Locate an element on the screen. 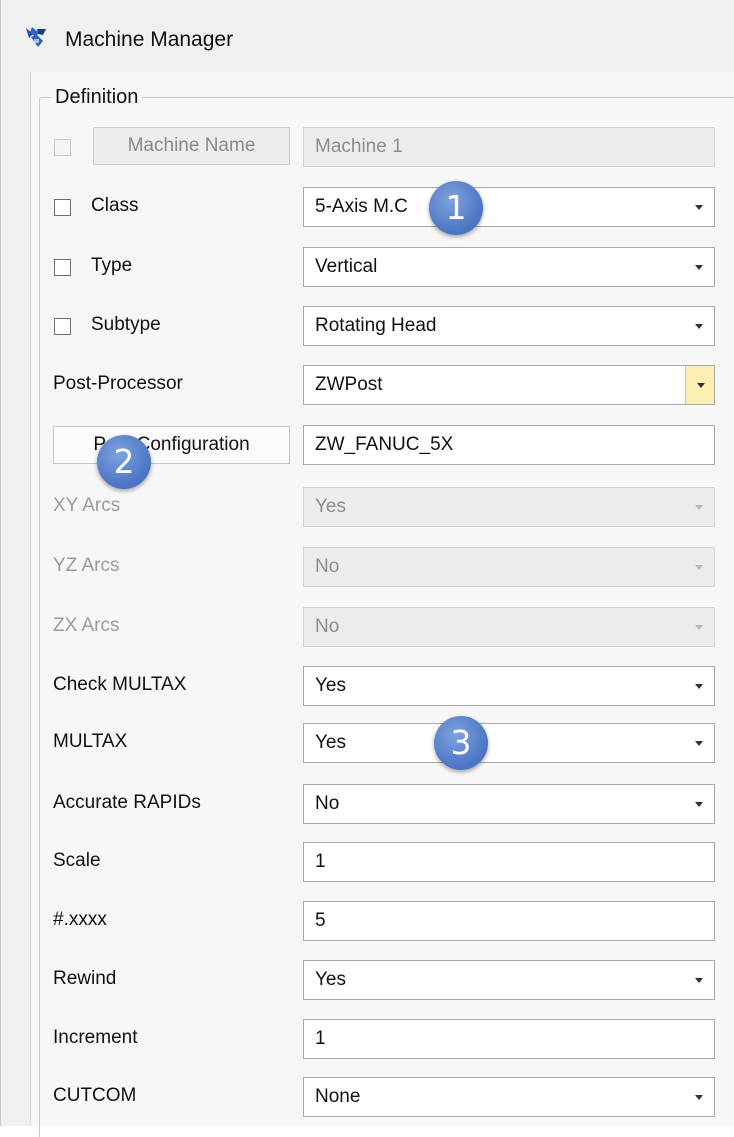 This screenshot has width=734, height=1137. post-processor-value: ZWPost is located at coordinates (349, 384).